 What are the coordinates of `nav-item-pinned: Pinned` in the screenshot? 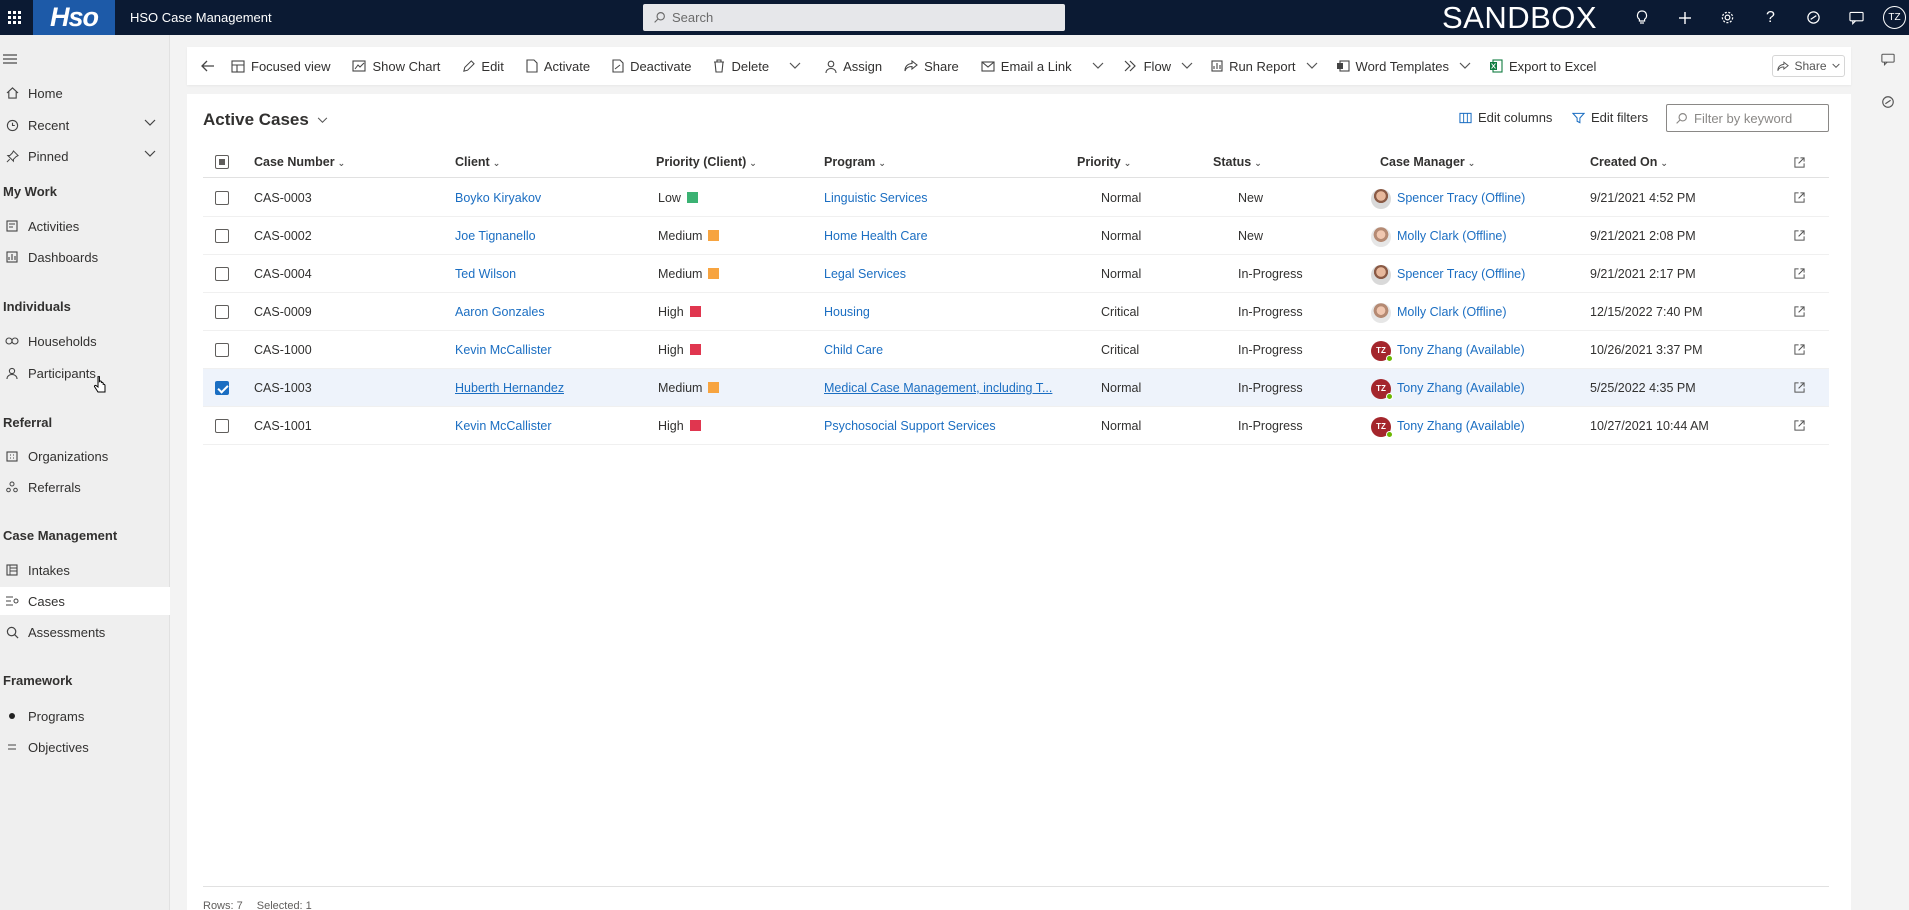 It's located at (85, 156).